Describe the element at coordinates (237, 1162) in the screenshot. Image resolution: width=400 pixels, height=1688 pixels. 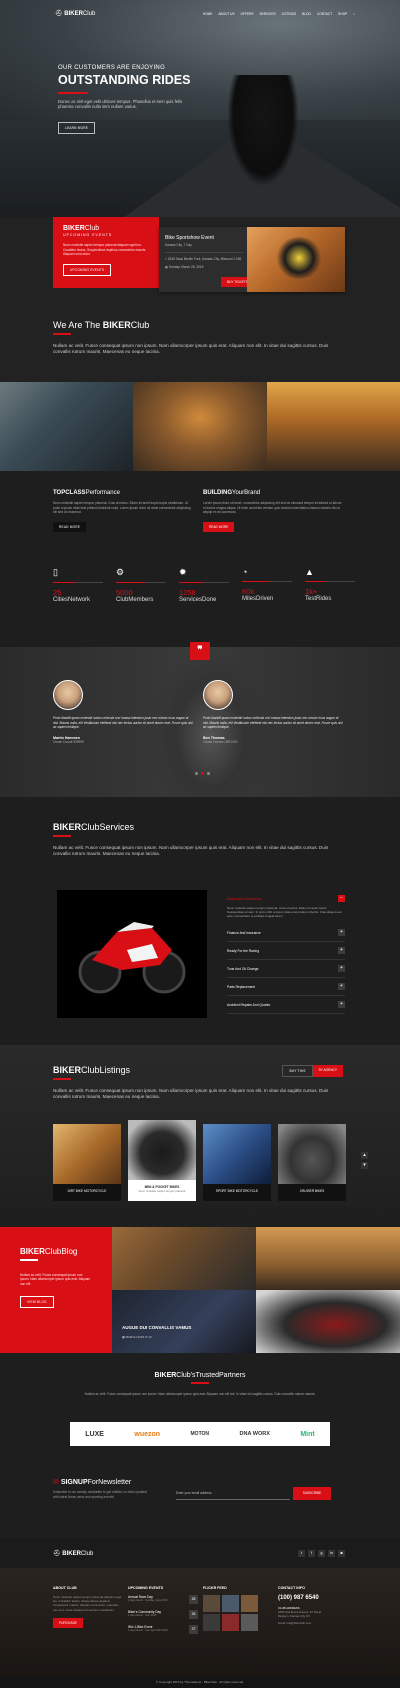
I see `listing-card: SPORT BIKE MOTORCYCLE` at that location.